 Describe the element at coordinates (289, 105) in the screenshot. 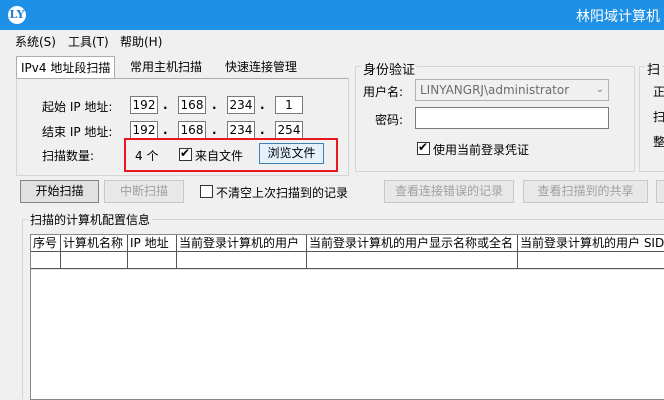

I see `start-ip-octet-4: 1` at that location.